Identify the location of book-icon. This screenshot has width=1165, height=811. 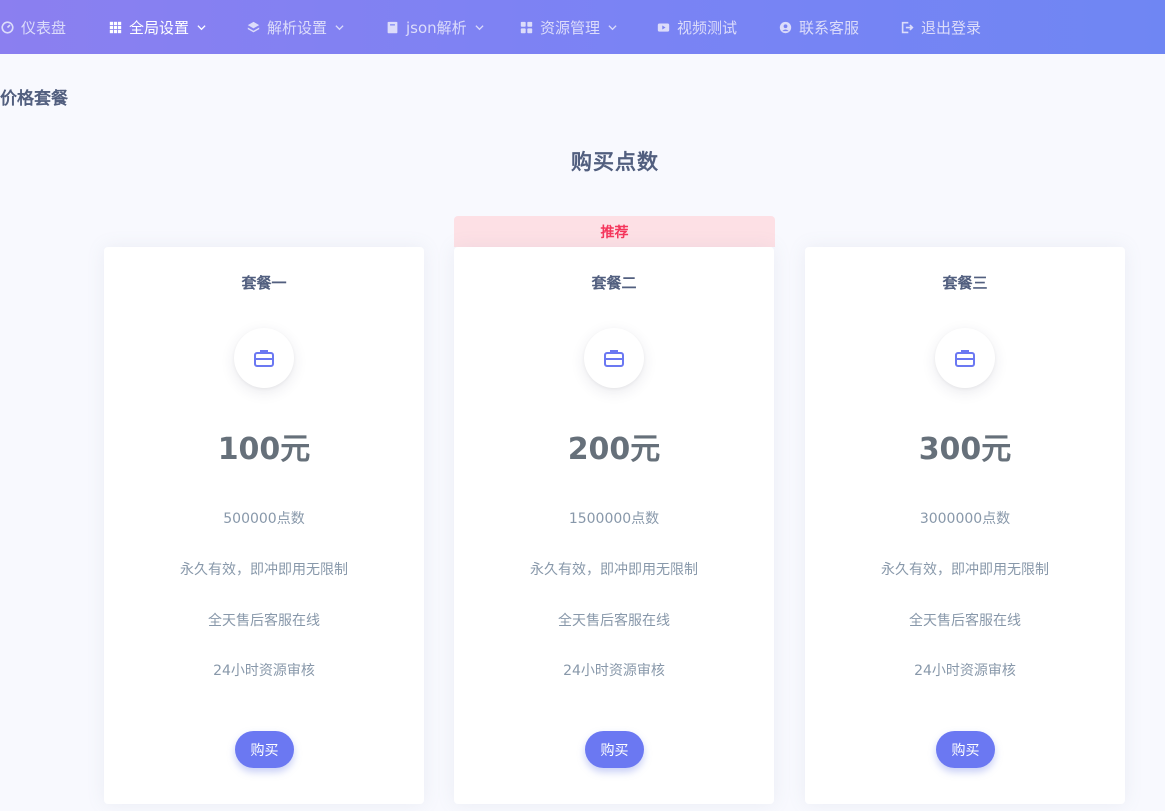
(392, 27).